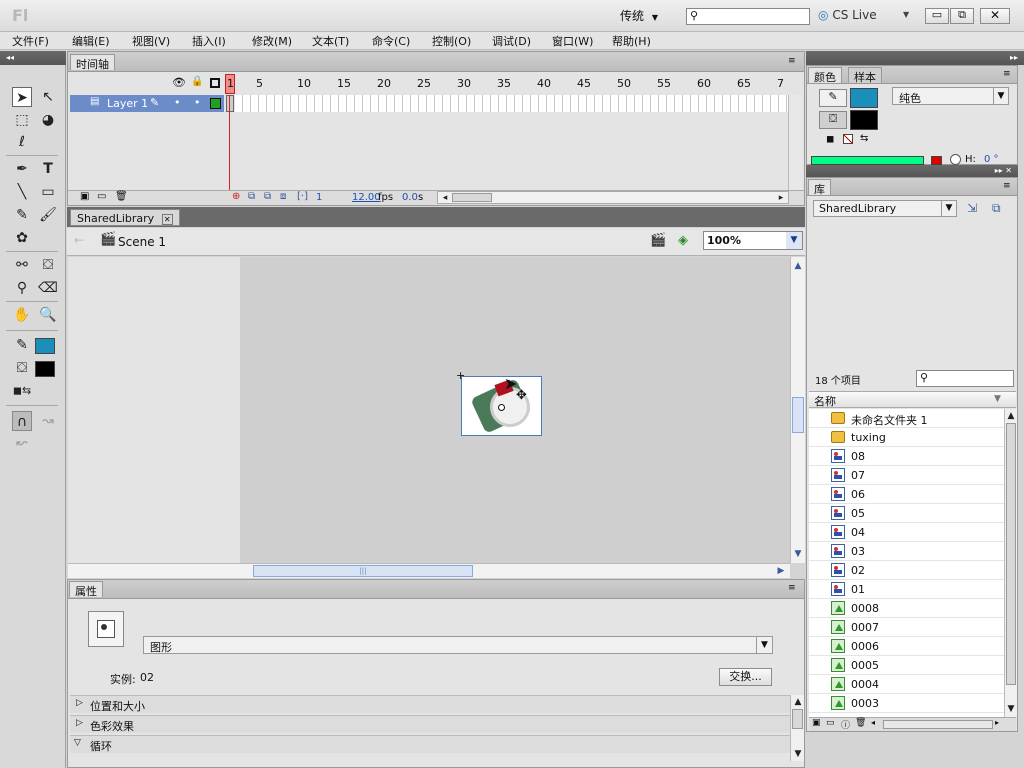 This screenshot has height=768, width=1024. What do you see at coordinates (48, 169) in the screenshot?
I see `text-tool-icon: T` at bounding box center [48, 169].